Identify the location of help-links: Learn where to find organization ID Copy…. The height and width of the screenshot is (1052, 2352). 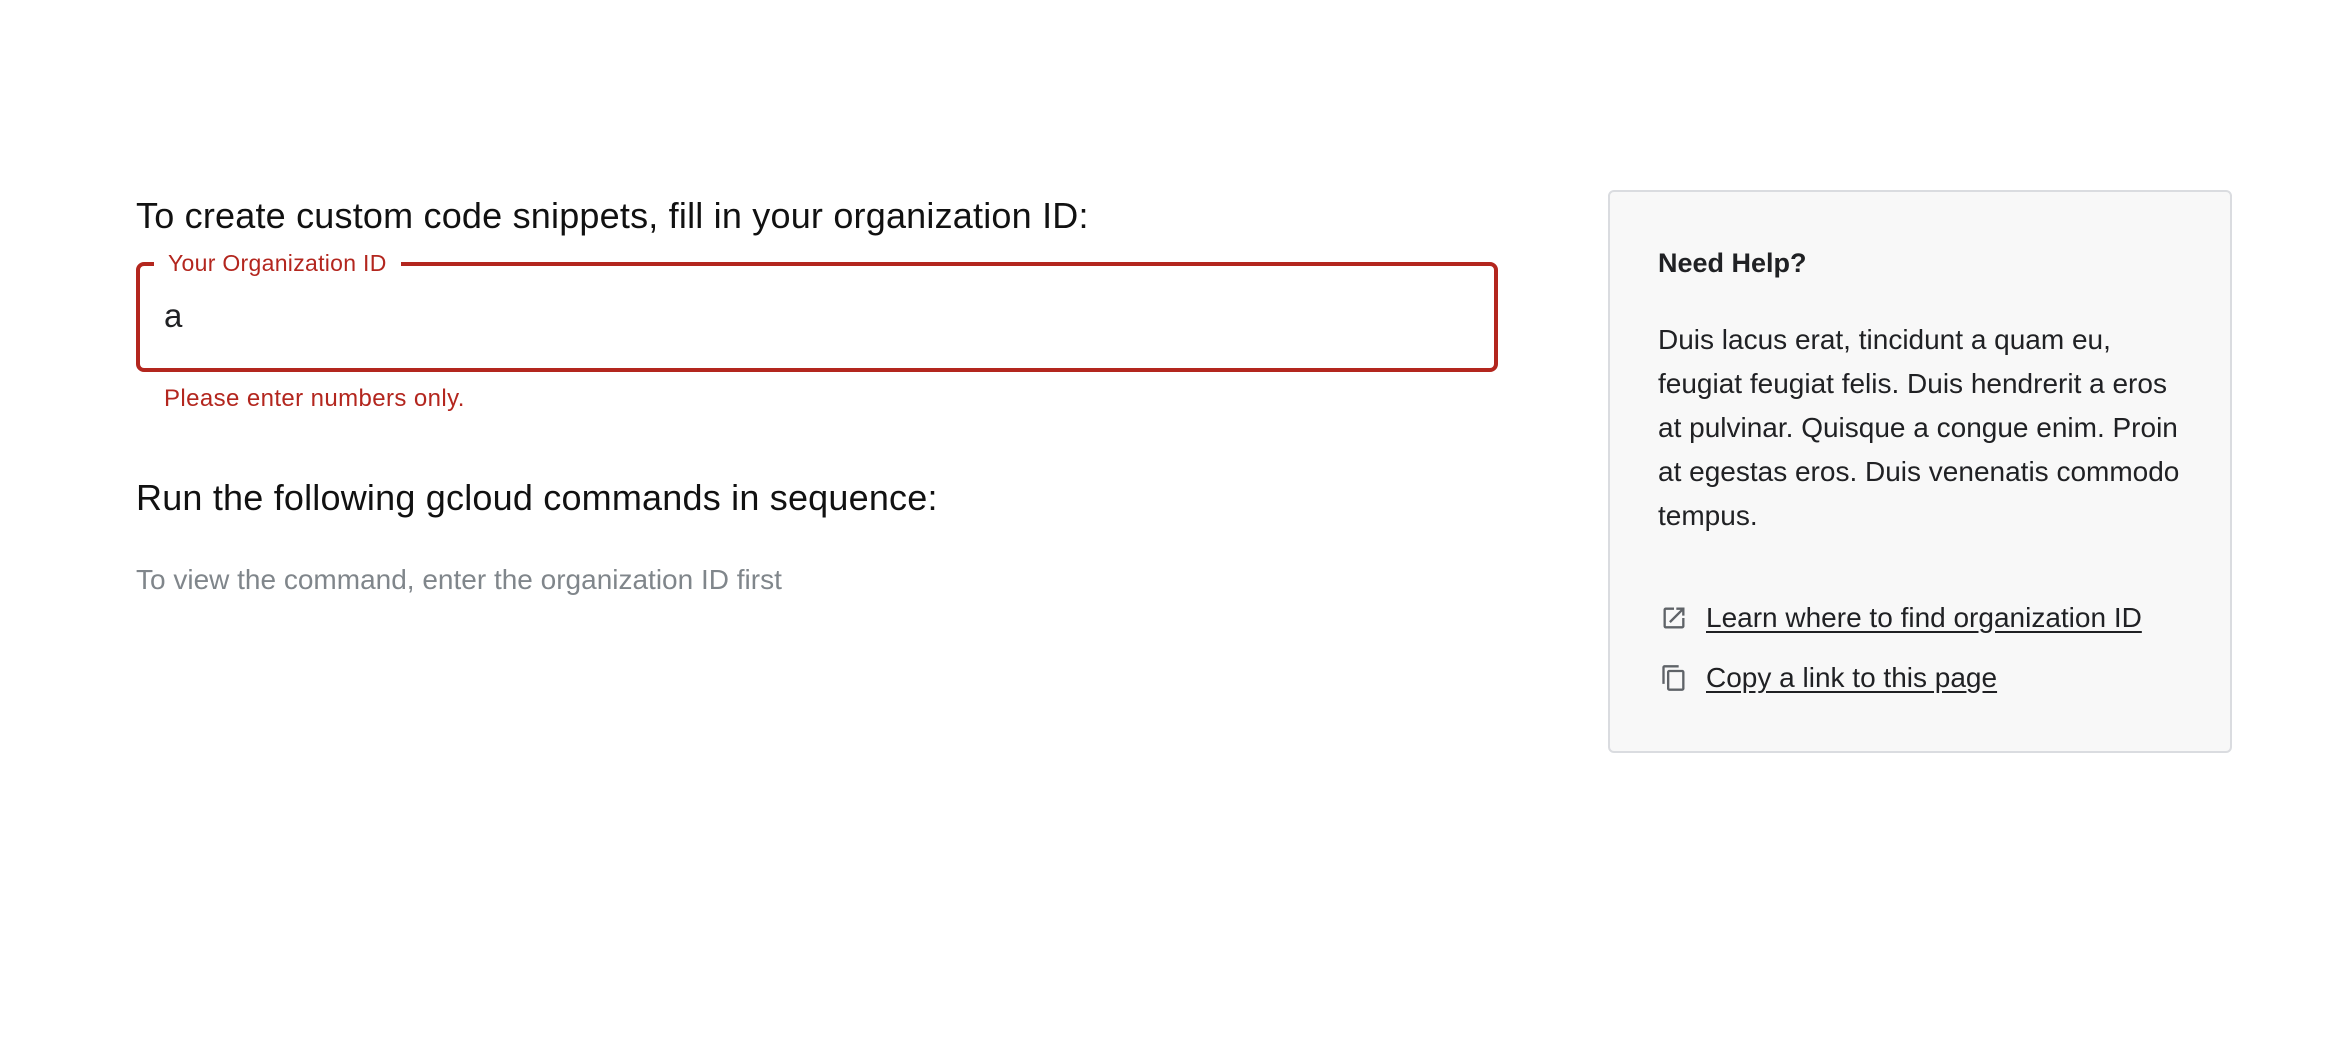
(1920, 648).